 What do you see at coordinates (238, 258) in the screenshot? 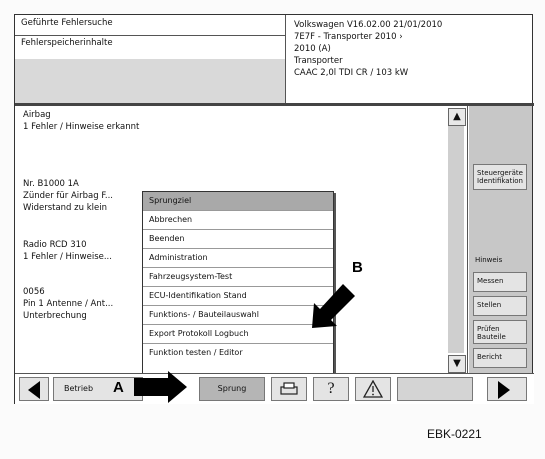
I see `menu-item-administration: Administration` at bounding box center [238, 258].